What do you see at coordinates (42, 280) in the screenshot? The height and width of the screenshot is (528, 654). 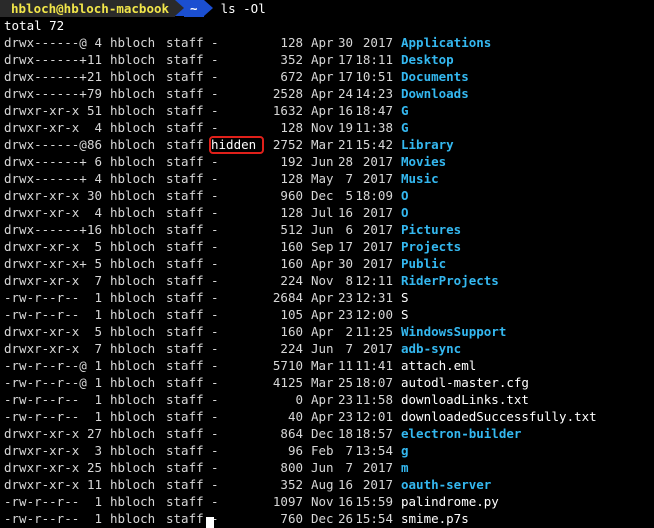 I see `entry-perm: drwxr-xr-x` at bounding box center [42, 280].